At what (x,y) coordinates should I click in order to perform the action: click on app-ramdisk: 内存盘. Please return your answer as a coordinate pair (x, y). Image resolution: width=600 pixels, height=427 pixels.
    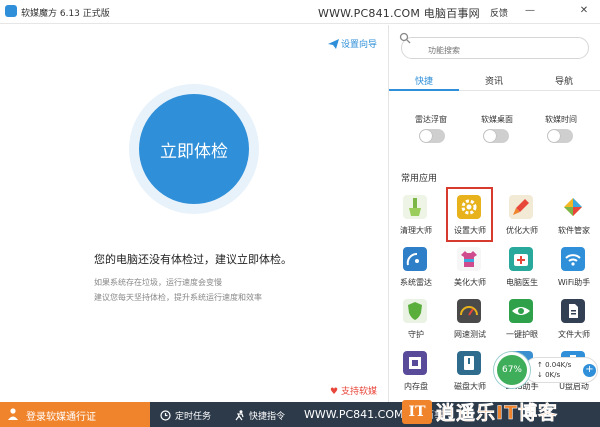
    Looking at the image, I should click on (416, 376).